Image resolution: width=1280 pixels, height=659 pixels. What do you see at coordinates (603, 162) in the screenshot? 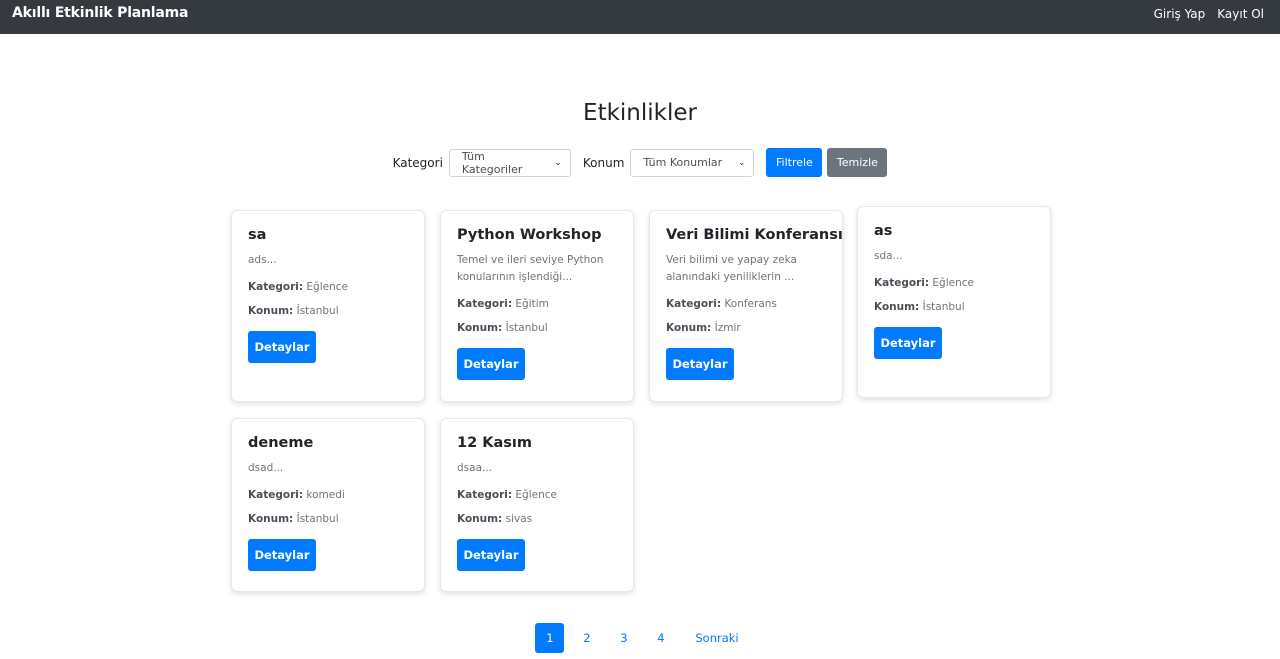
I see `location-filter-label: Konum` at bounding box center [603, 162].